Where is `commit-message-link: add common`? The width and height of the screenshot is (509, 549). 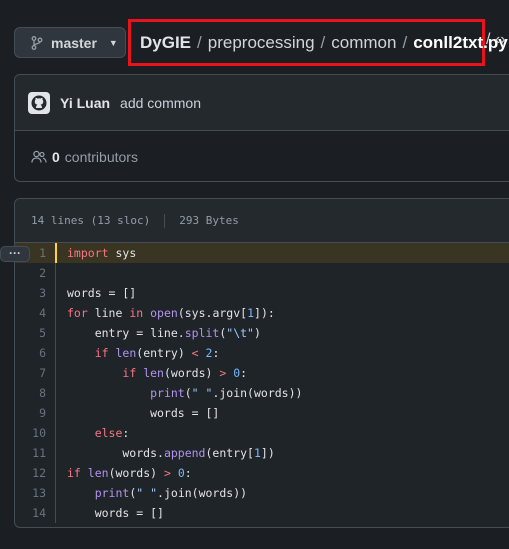 commit-message-link: add common is located at coordinates (160, 103).